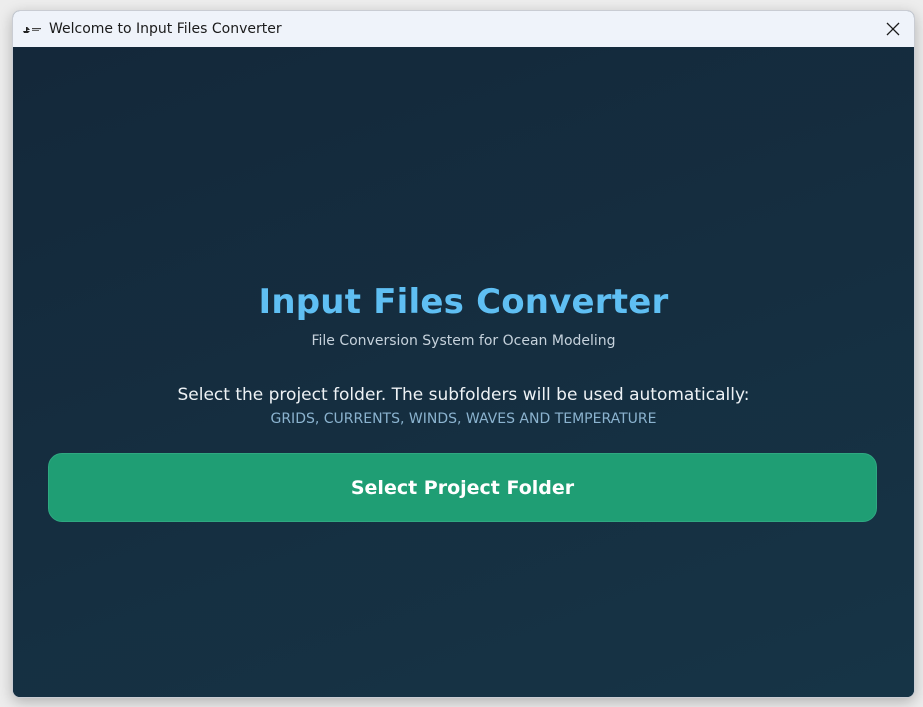  I want to click on window-title: Welcome to Input Files Converter, so click(165, 29).